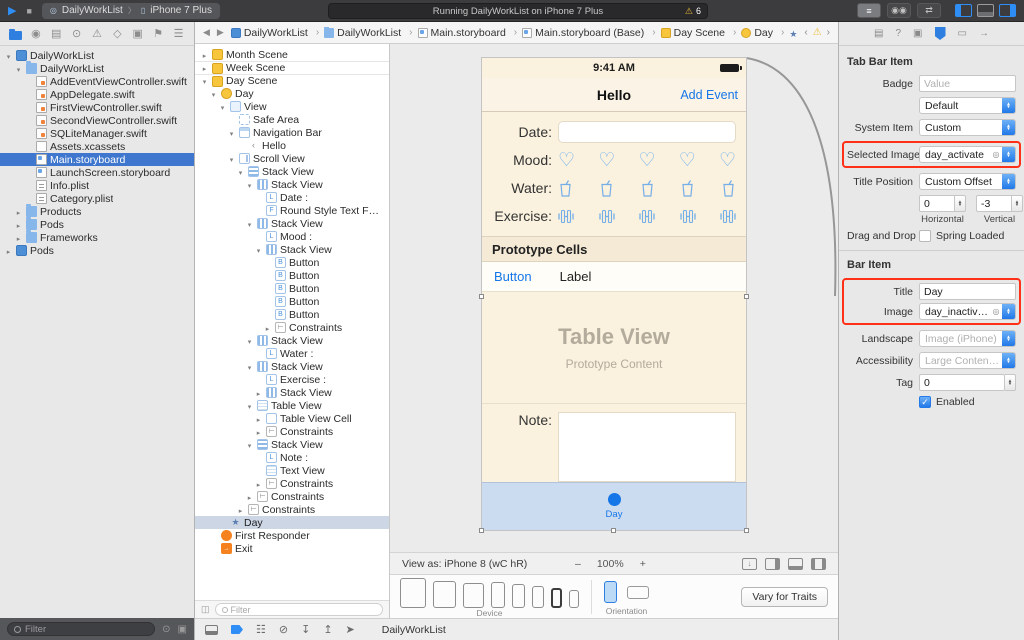  What do you see at coordinates (327, 629) in the screenshot?
I see `step-out-icon: ↥` at bounding box center [327, 629].